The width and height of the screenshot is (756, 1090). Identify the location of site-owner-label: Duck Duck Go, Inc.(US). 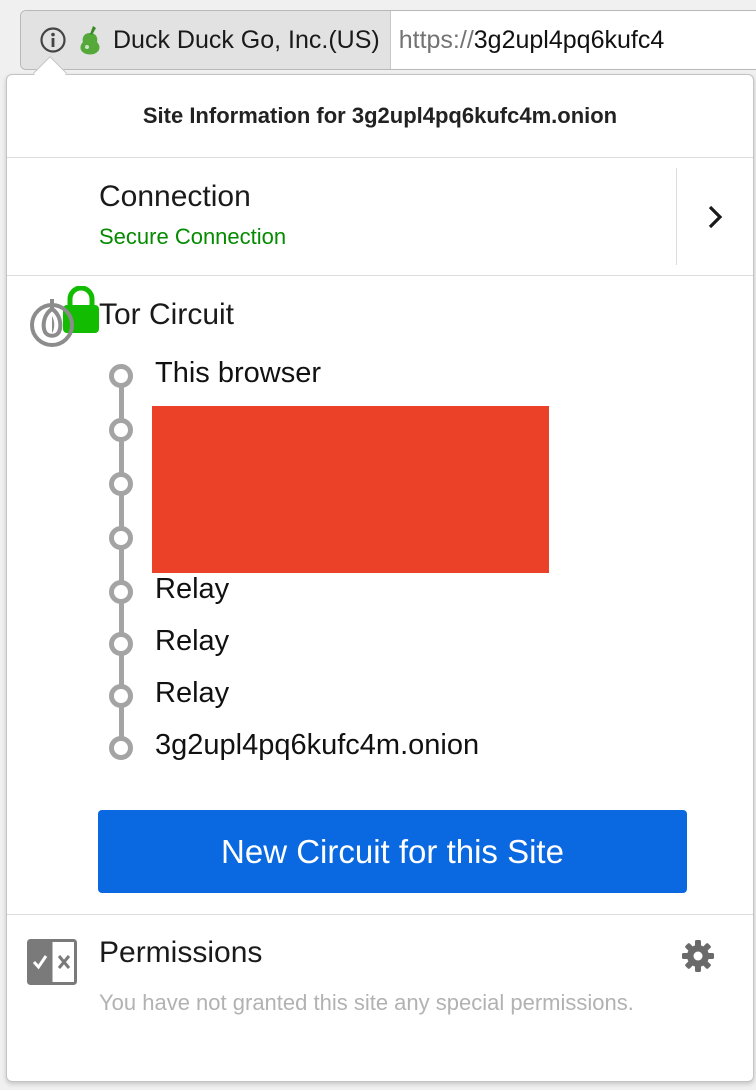
(246, 39).